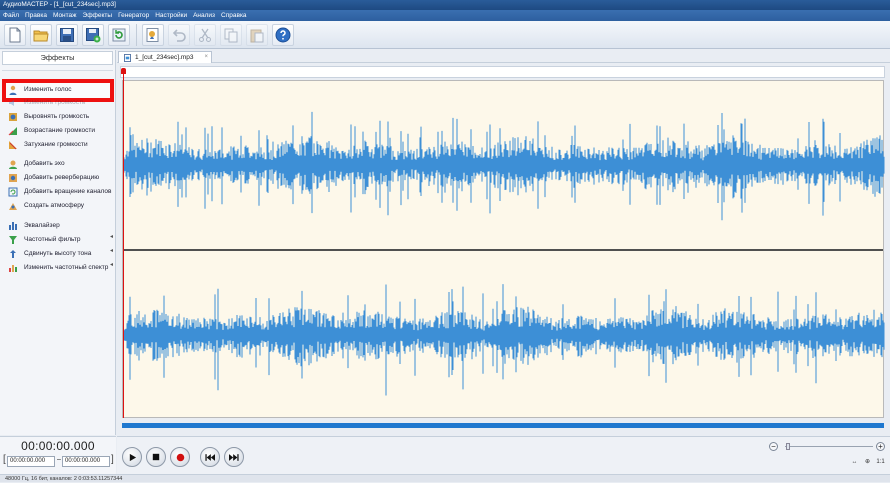 This screenshot has width=890, height=483. I want to click on effect-pitch-shift: Сдвинуть высоту тона, so click(49, 253).